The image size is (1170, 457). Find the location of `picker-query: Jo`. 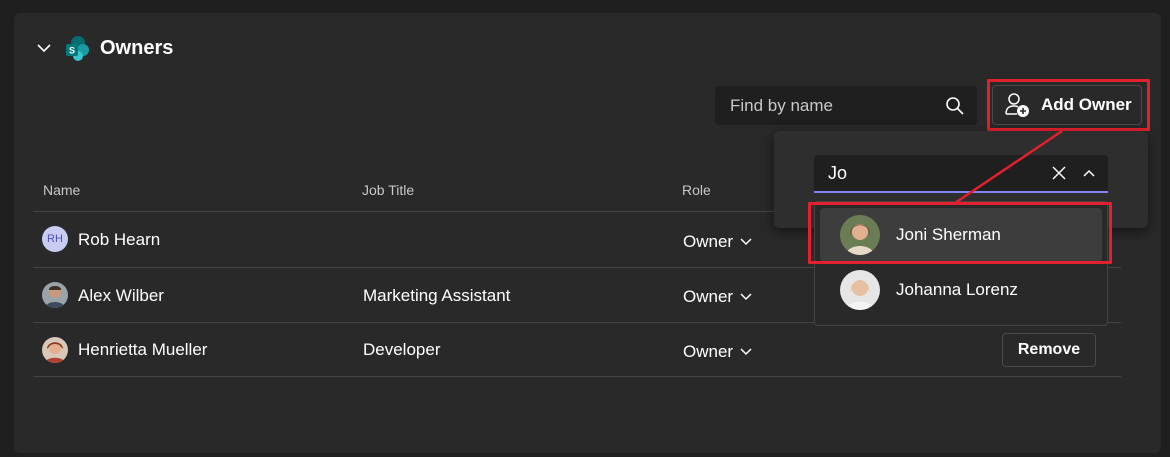

picker-query: Jo is located at coordinates (838, 172).